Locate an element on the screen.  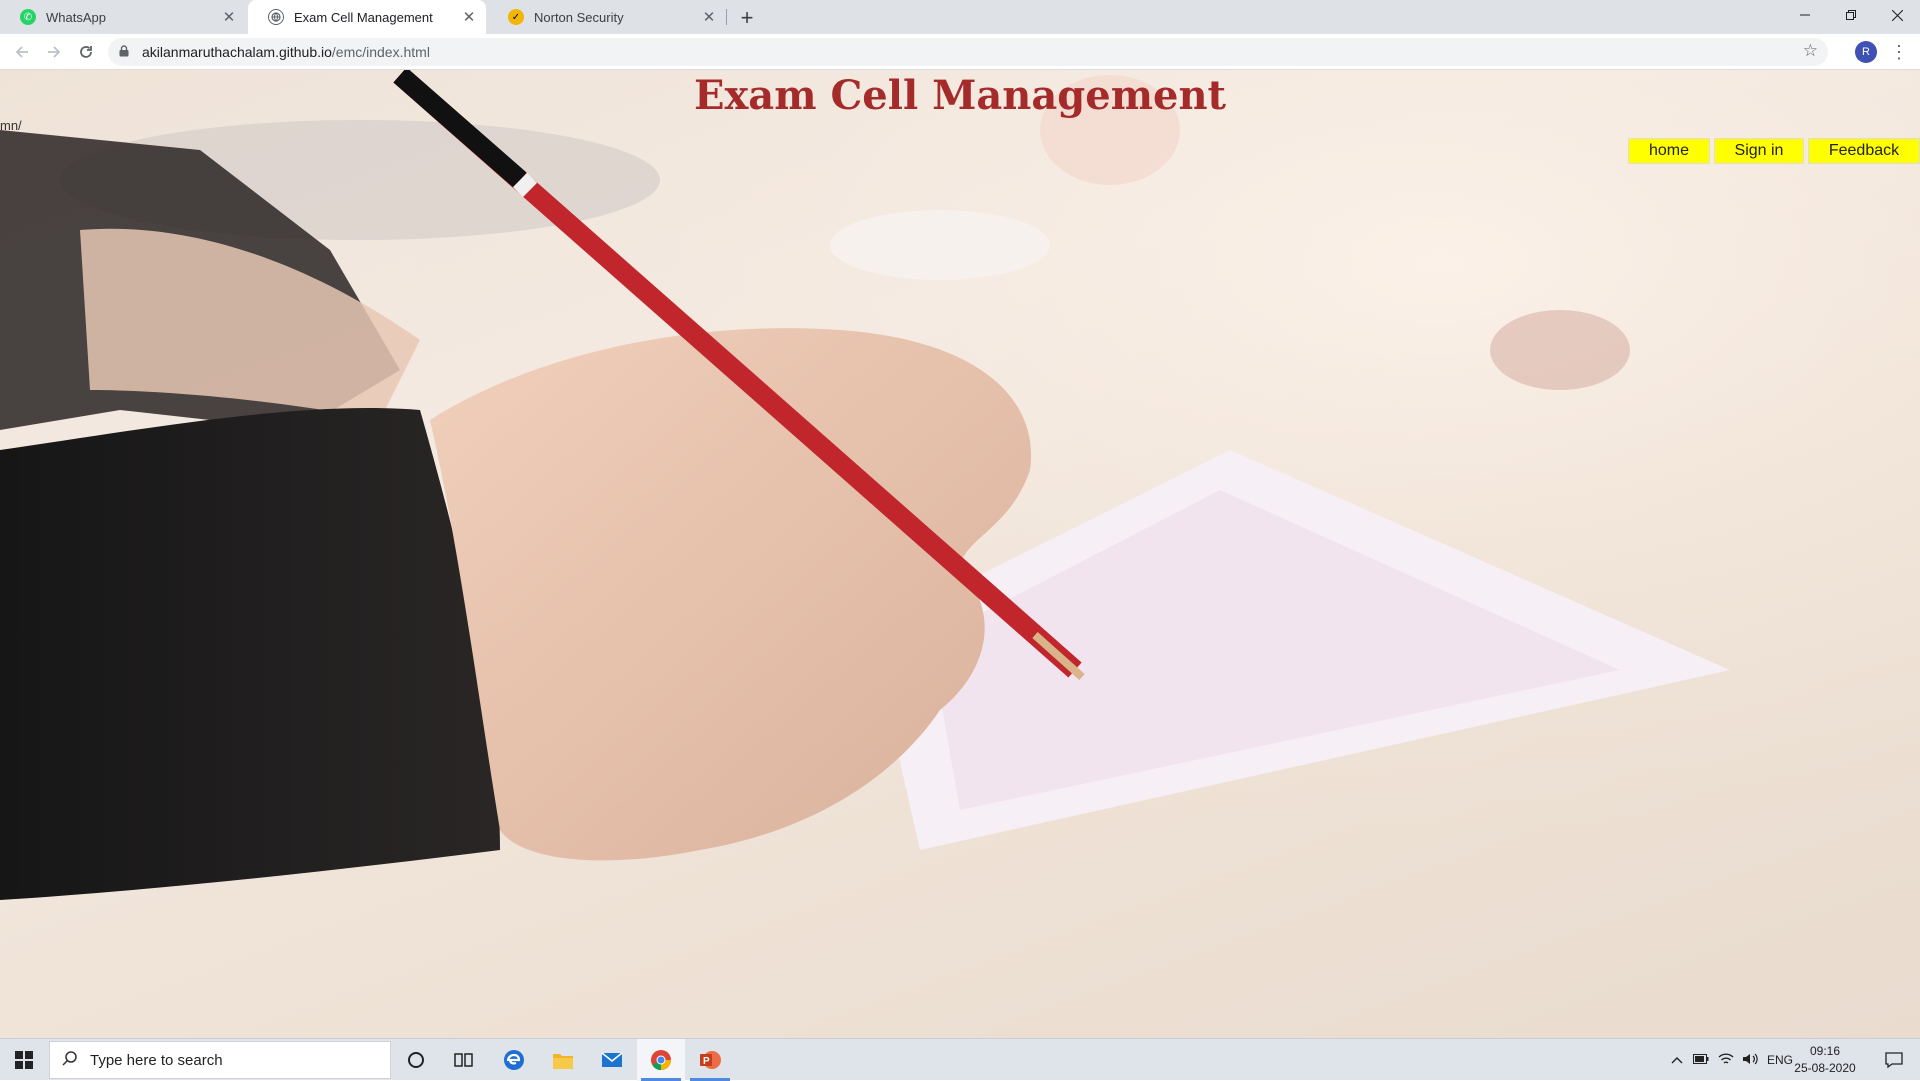
close-window-button is located at coordinates (1897, 15).